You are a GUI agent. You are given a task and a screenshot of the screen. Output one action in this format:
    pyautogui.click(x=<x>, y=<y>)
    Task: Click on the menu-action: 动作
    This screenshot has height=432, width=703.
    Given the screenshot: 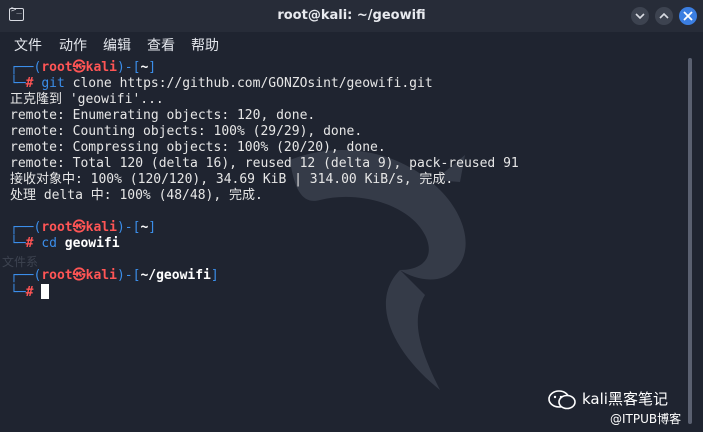 What is the action you would take?
    pyautogui.click(x=73, y=45)
    